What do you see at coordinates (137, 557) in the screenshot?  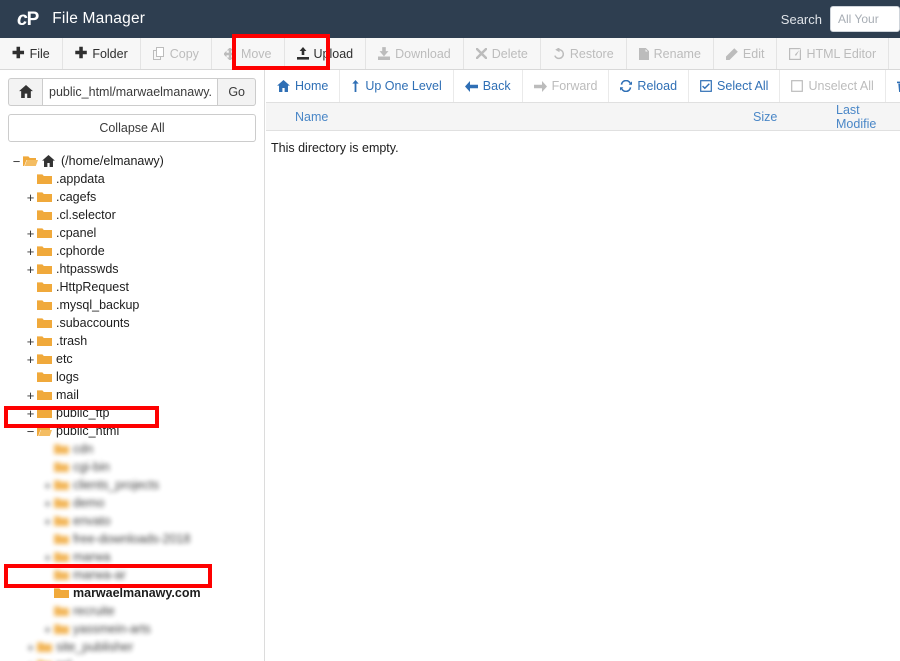 I see `tree-item-marwa: + marwa` at bounding box center [137, 557].